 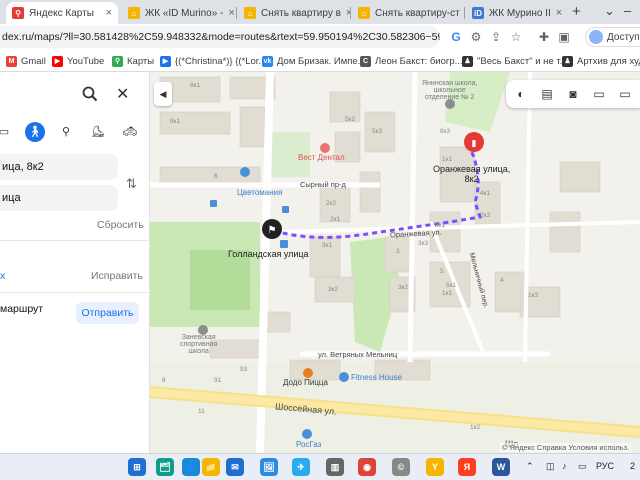 What do you see at coordinates (11, 198) in the screenshot?
I see `route-to-text: ица` at bounding box center [11, 198].